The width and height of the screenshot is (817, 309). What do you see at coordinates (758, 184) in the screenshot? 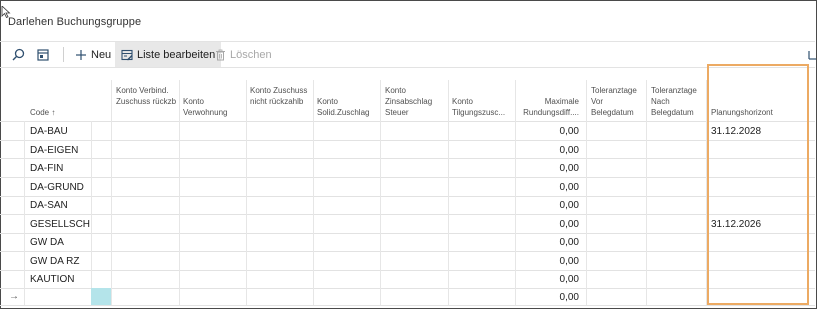
I see `column-highlight-box` at bounding box center [758, 184].